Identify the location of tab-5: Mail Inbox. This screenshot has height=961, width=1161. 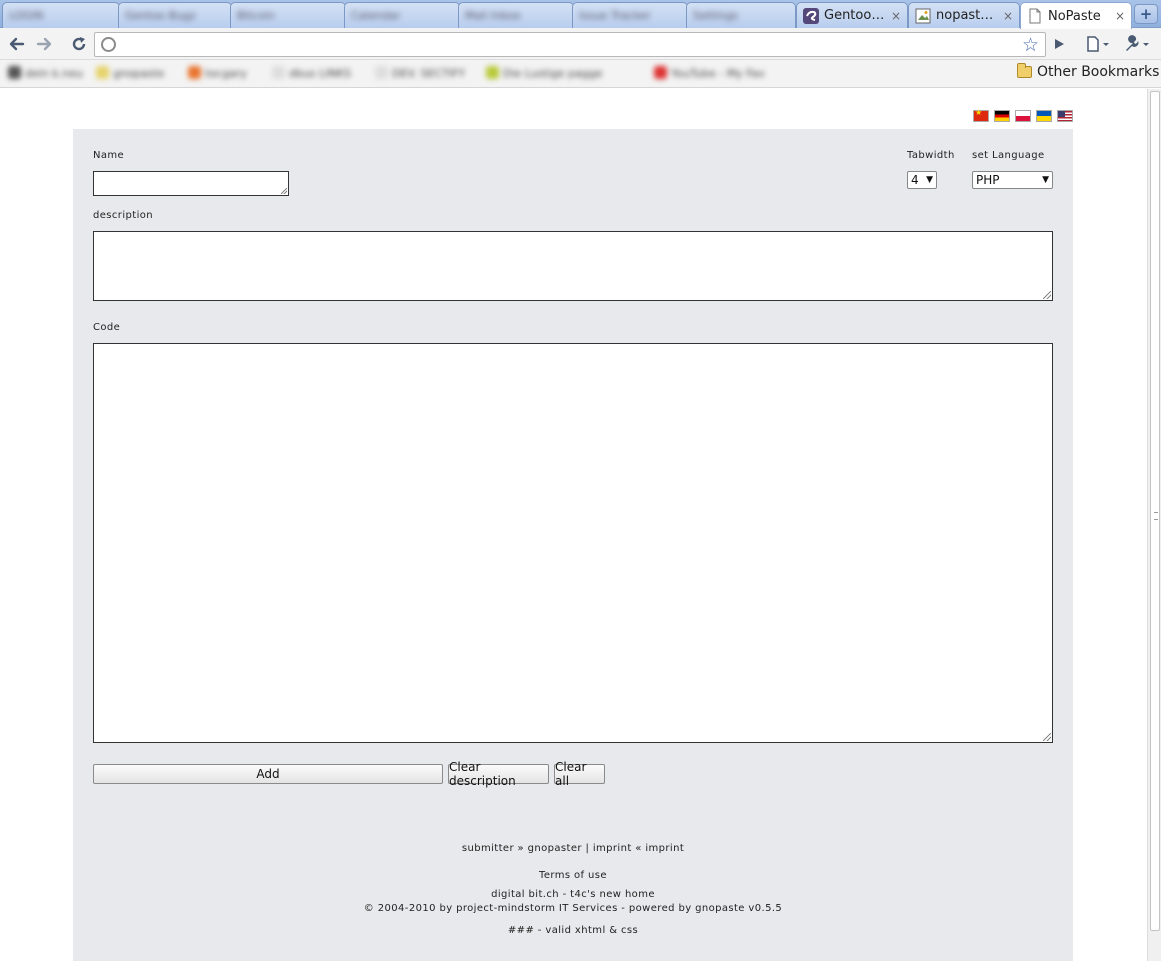
(516, 15).